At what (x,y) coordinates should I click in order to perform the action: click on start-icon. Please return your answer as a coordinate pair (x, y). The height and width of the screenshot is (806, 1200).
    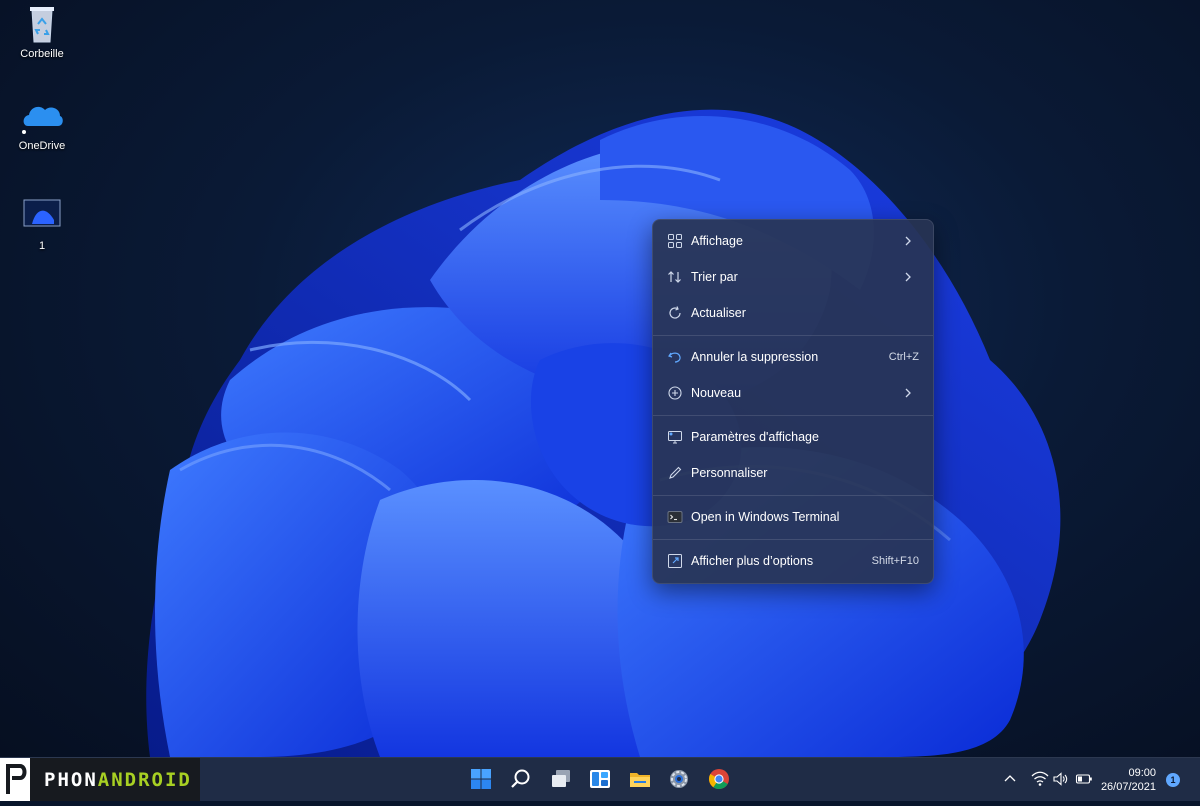
    Looking at the image, I should click on (481, 779).